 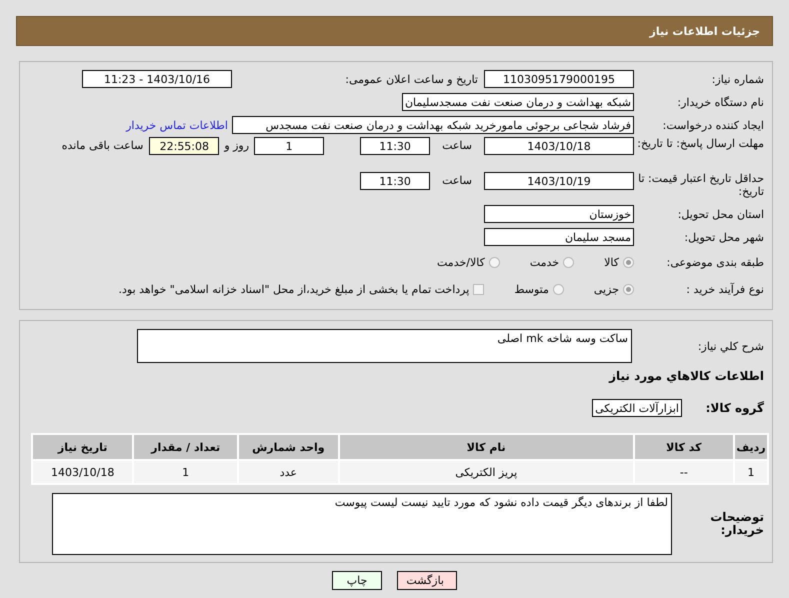 What do you see at coordinates (478, 289) in the screenshot?
I see `checkbox` at bounding box center [478, 289].